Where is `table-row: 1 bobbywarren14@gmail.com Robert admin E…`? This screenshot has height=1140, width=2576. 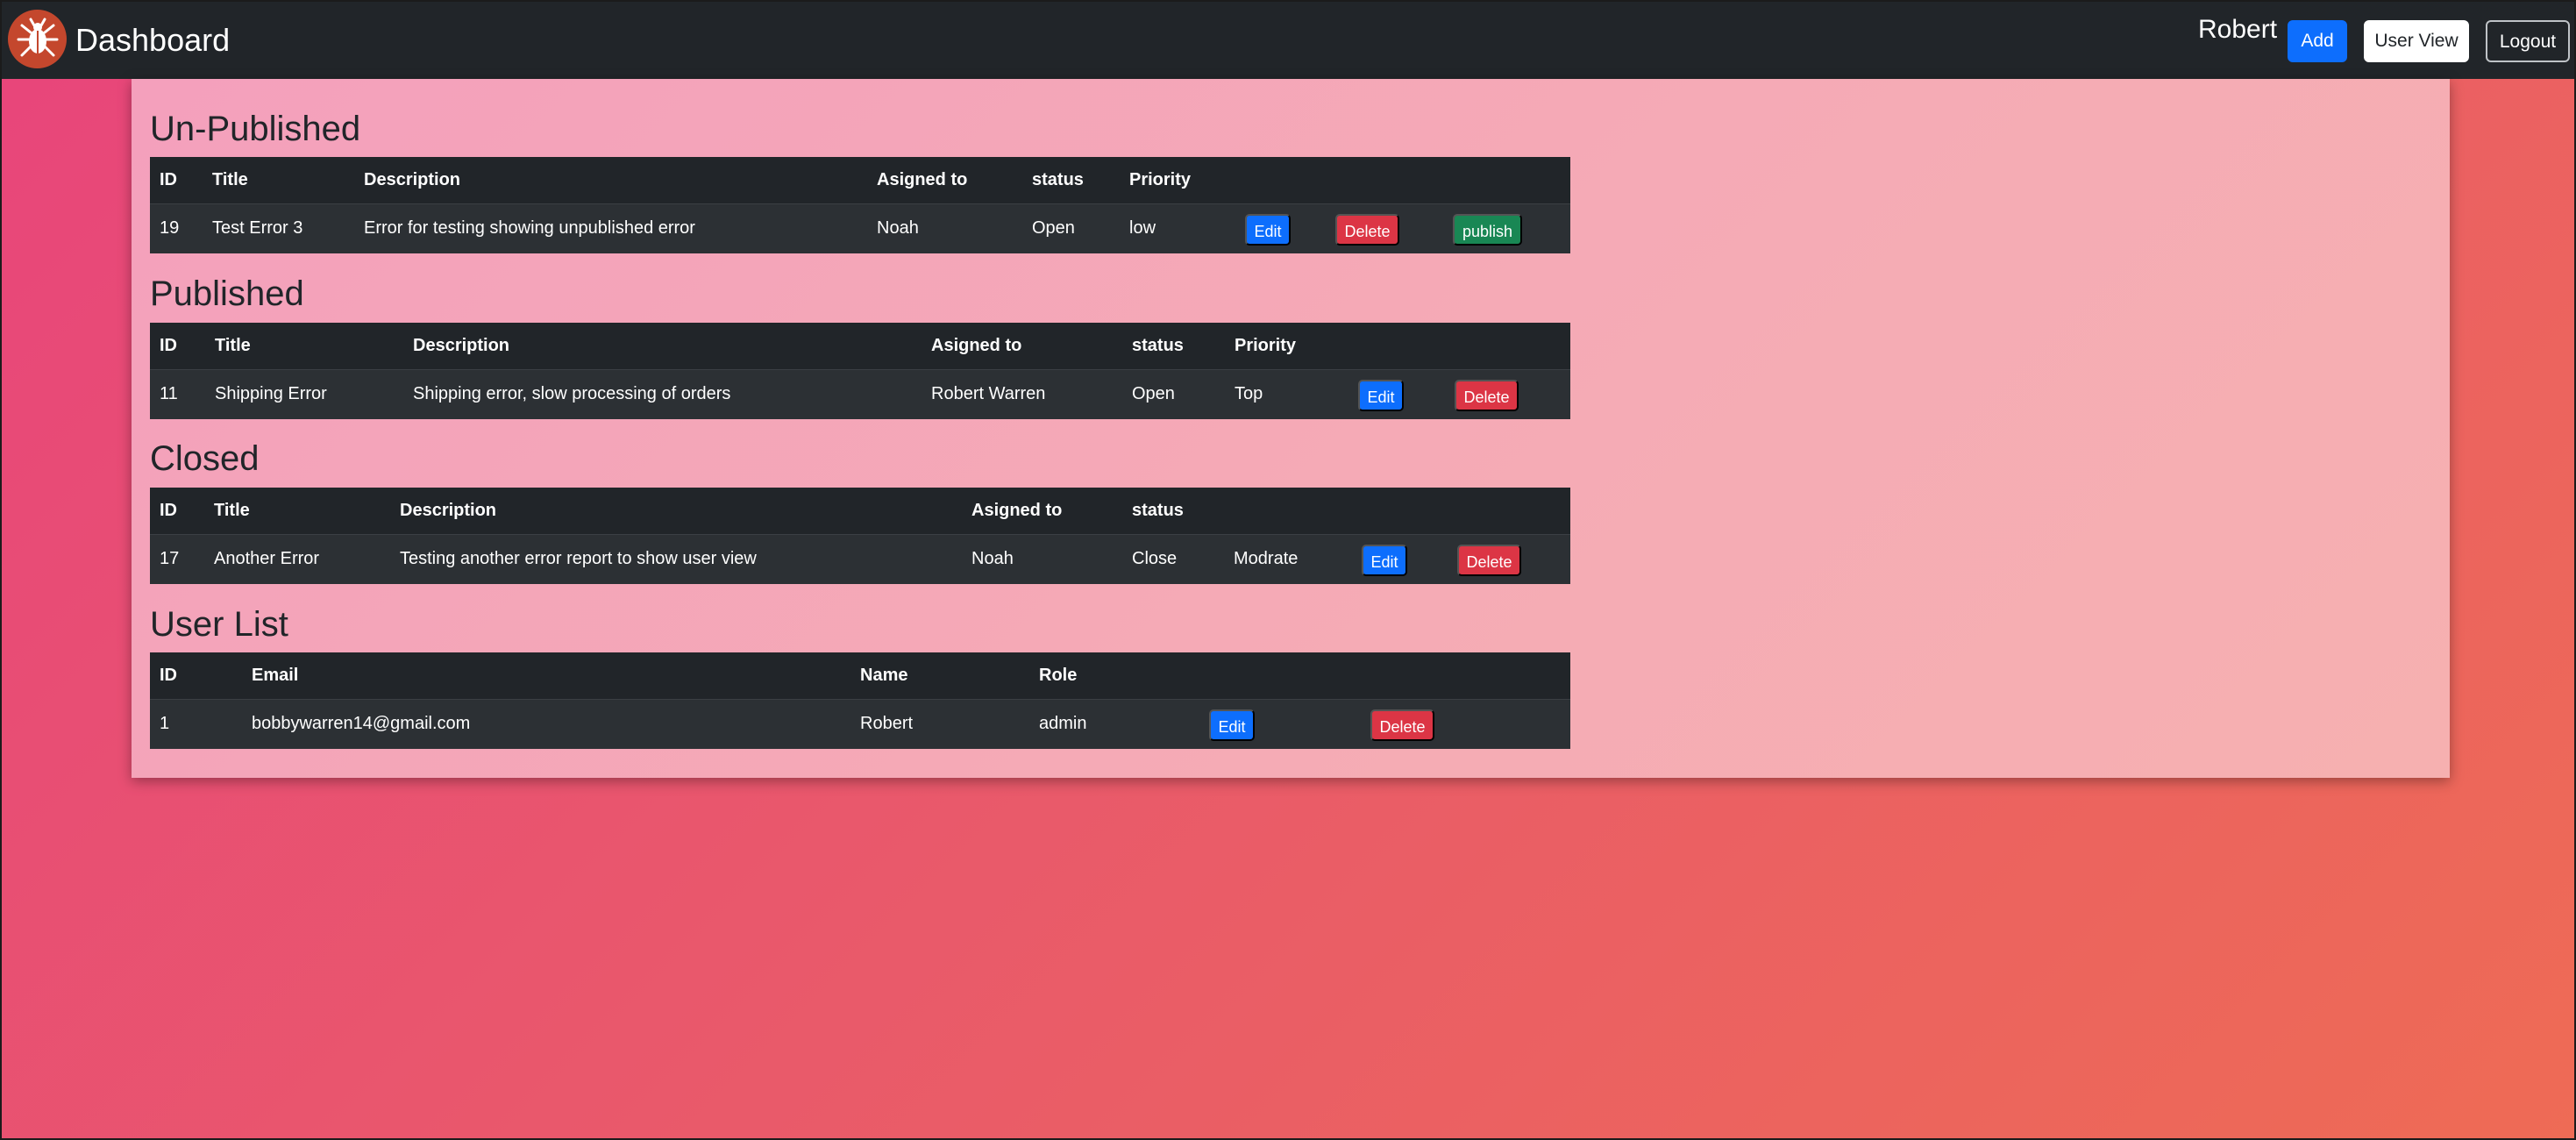 table-row: 1 bobbywarren14@gmail.com Robert admin E… is located at coordinates (860, 724).